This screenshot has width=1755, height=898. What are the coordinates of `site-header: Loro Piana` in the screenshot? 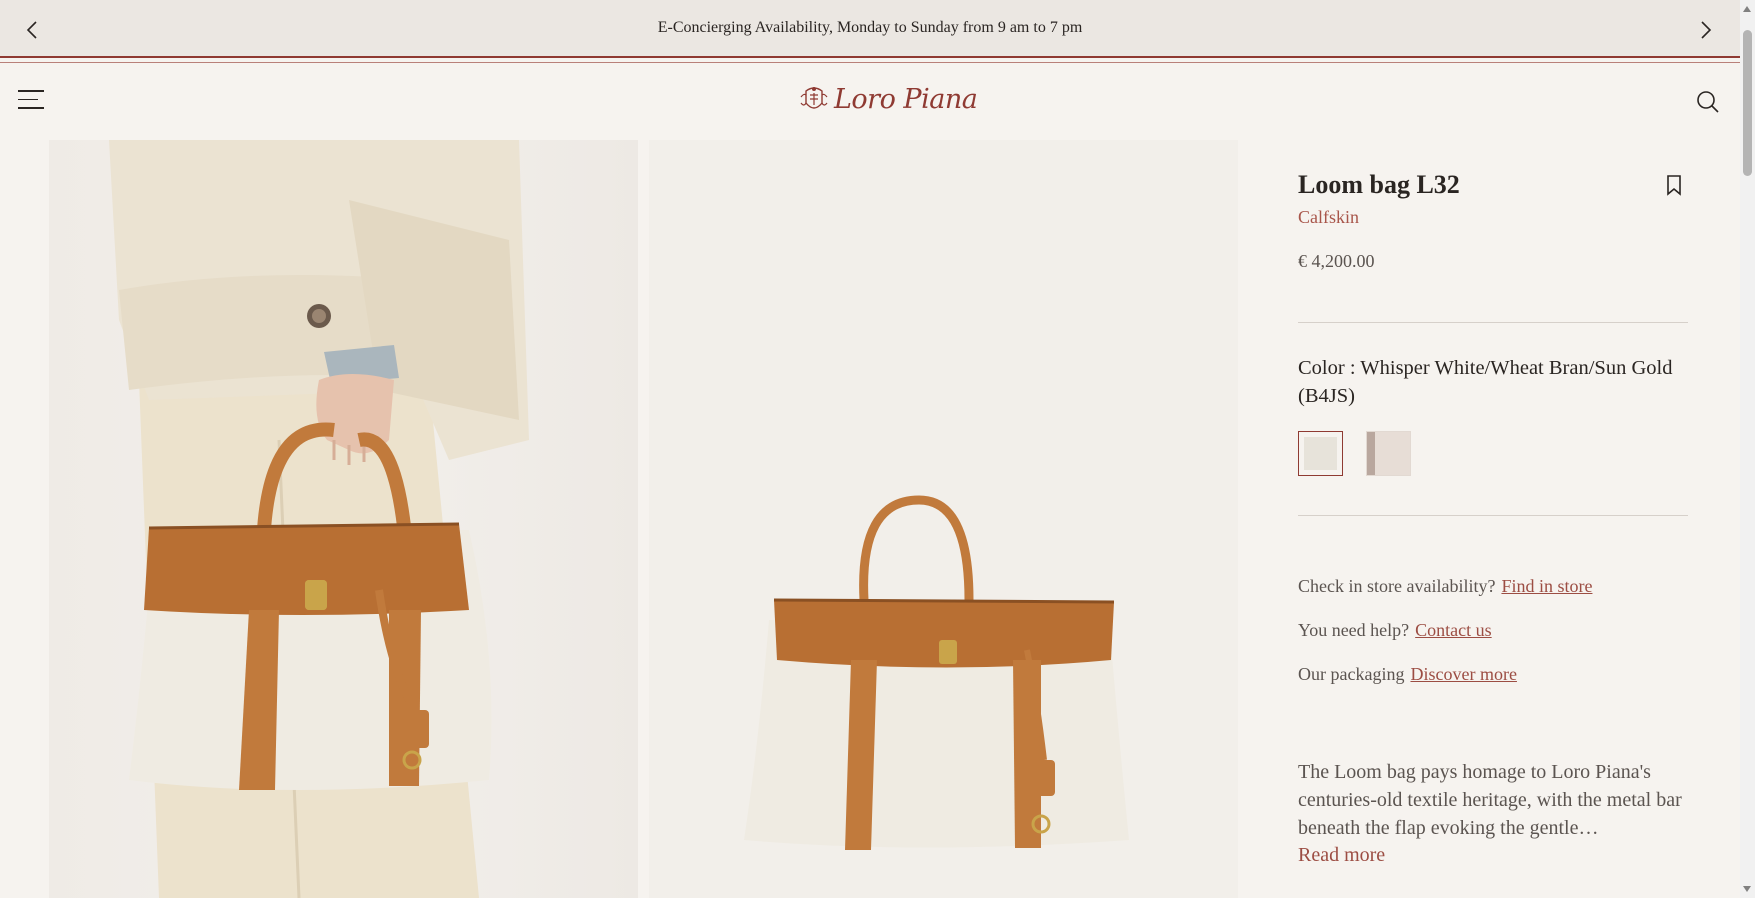 It's located at (870, 102).